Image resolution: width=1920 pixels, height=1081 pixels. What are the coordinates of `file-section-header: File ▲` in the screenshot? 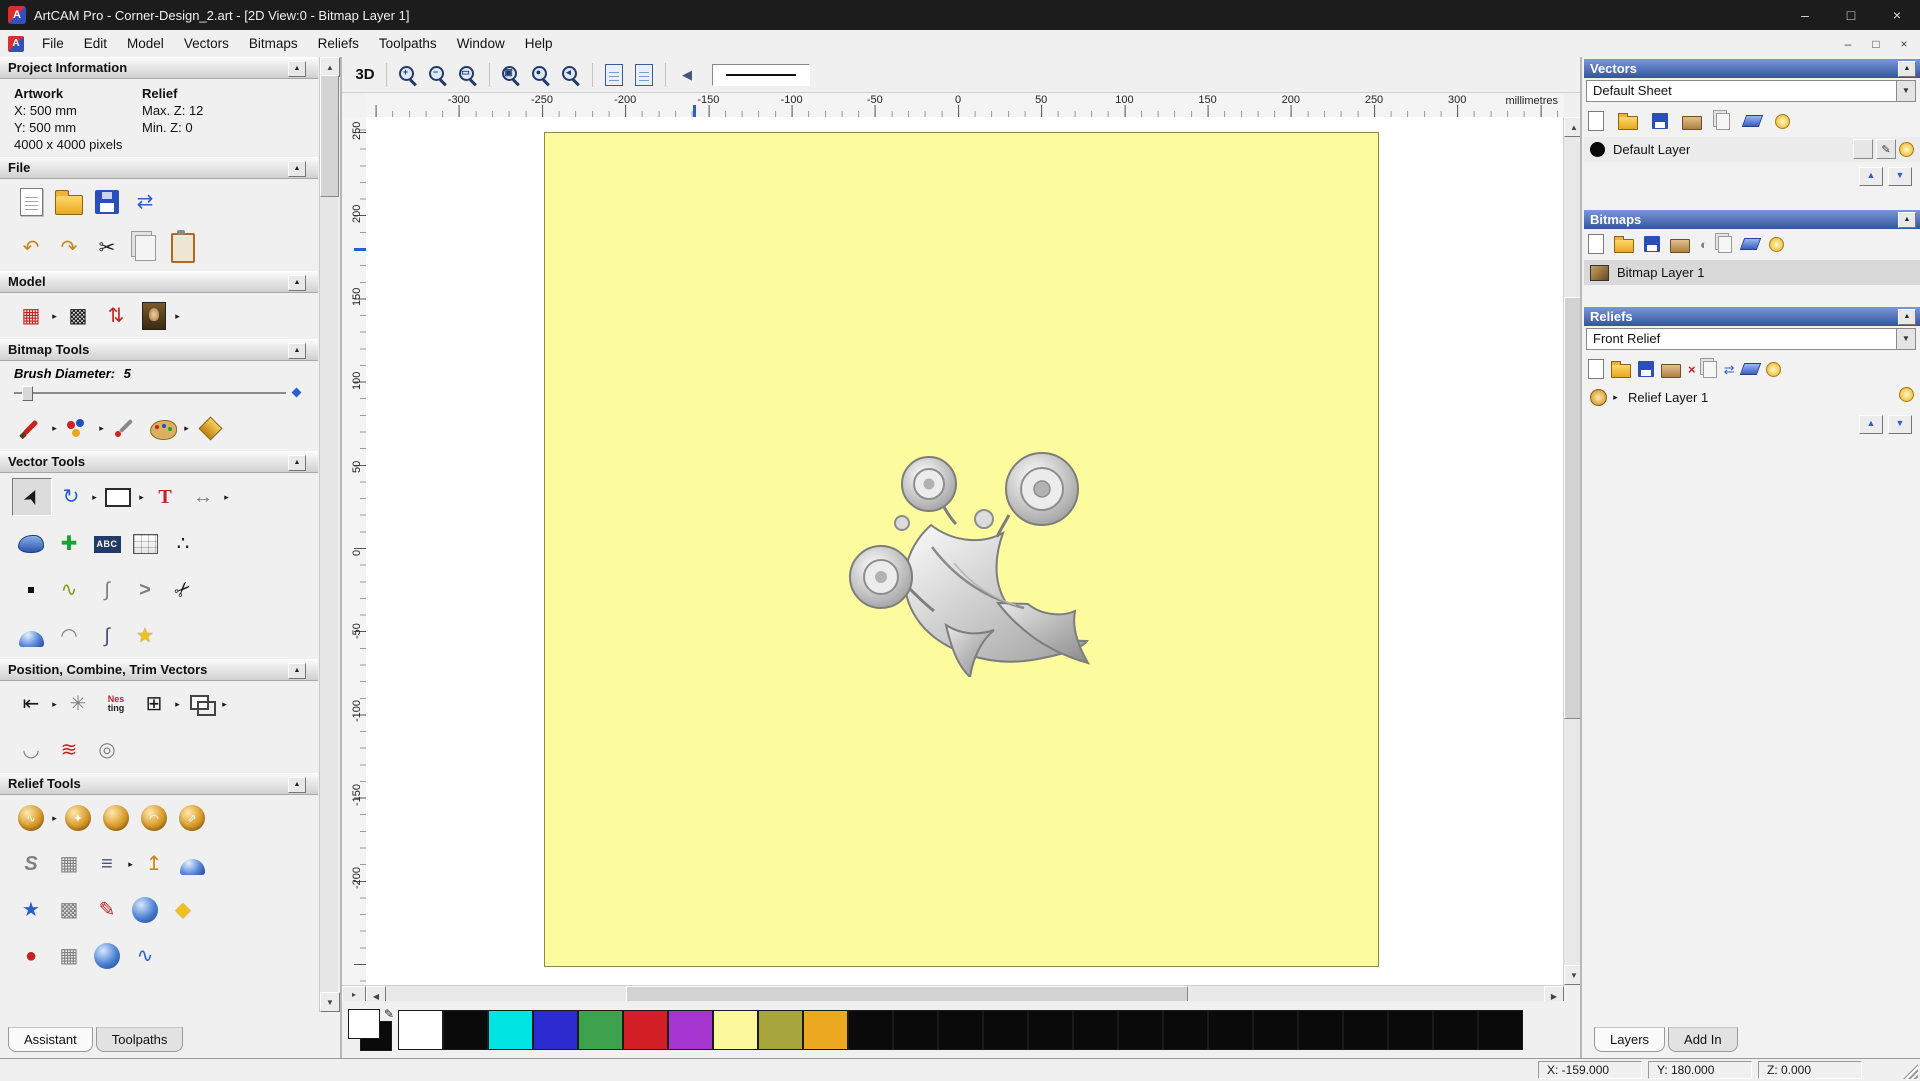 It's located at (159, 168).